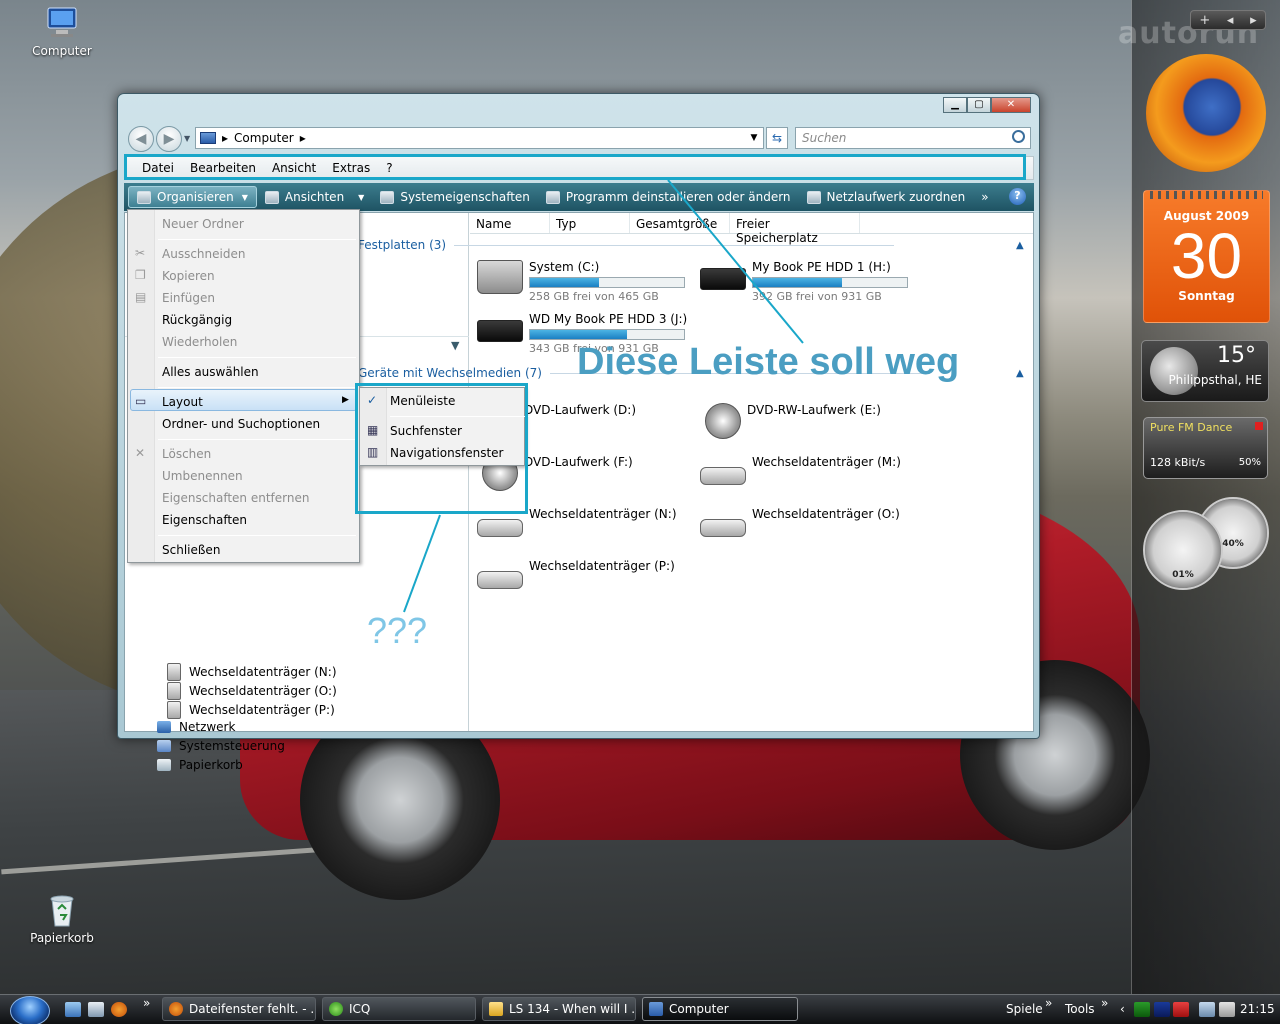 The height and width of the screenshot is (1024, 1280). I want to click on menu-item-rename: Umbenennen, so click(202, 476).